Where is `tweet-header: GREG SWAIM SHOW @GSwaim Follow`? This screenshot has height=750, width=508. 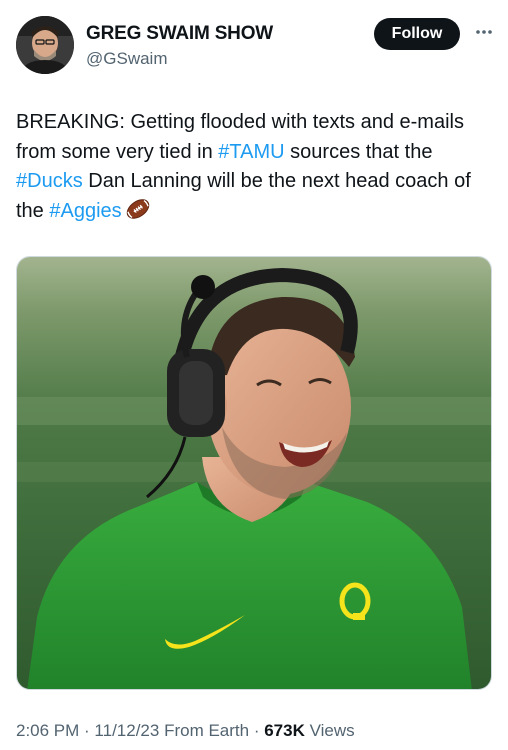
tweet-header: GREG SWAIM SHOW @GSwaim Follow is located at coordinates (254, 46).